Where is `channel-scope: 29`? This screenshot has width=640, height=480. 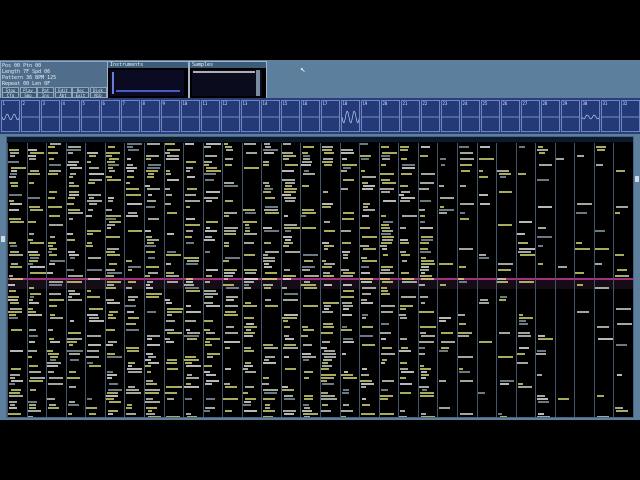
channel-scope: 29 is located at coordinates (570, 116).